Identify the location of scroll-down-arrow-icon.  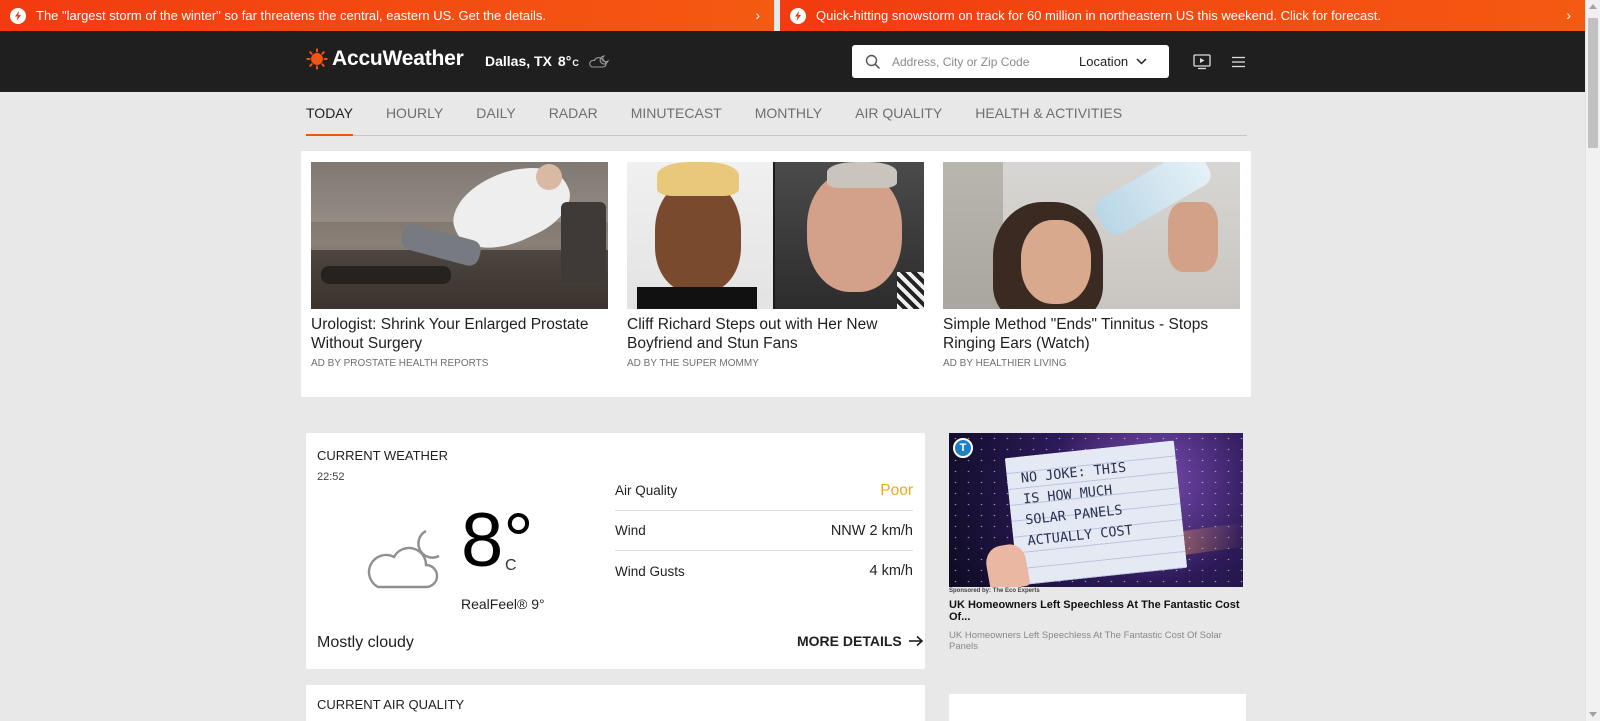
(1593, 714).